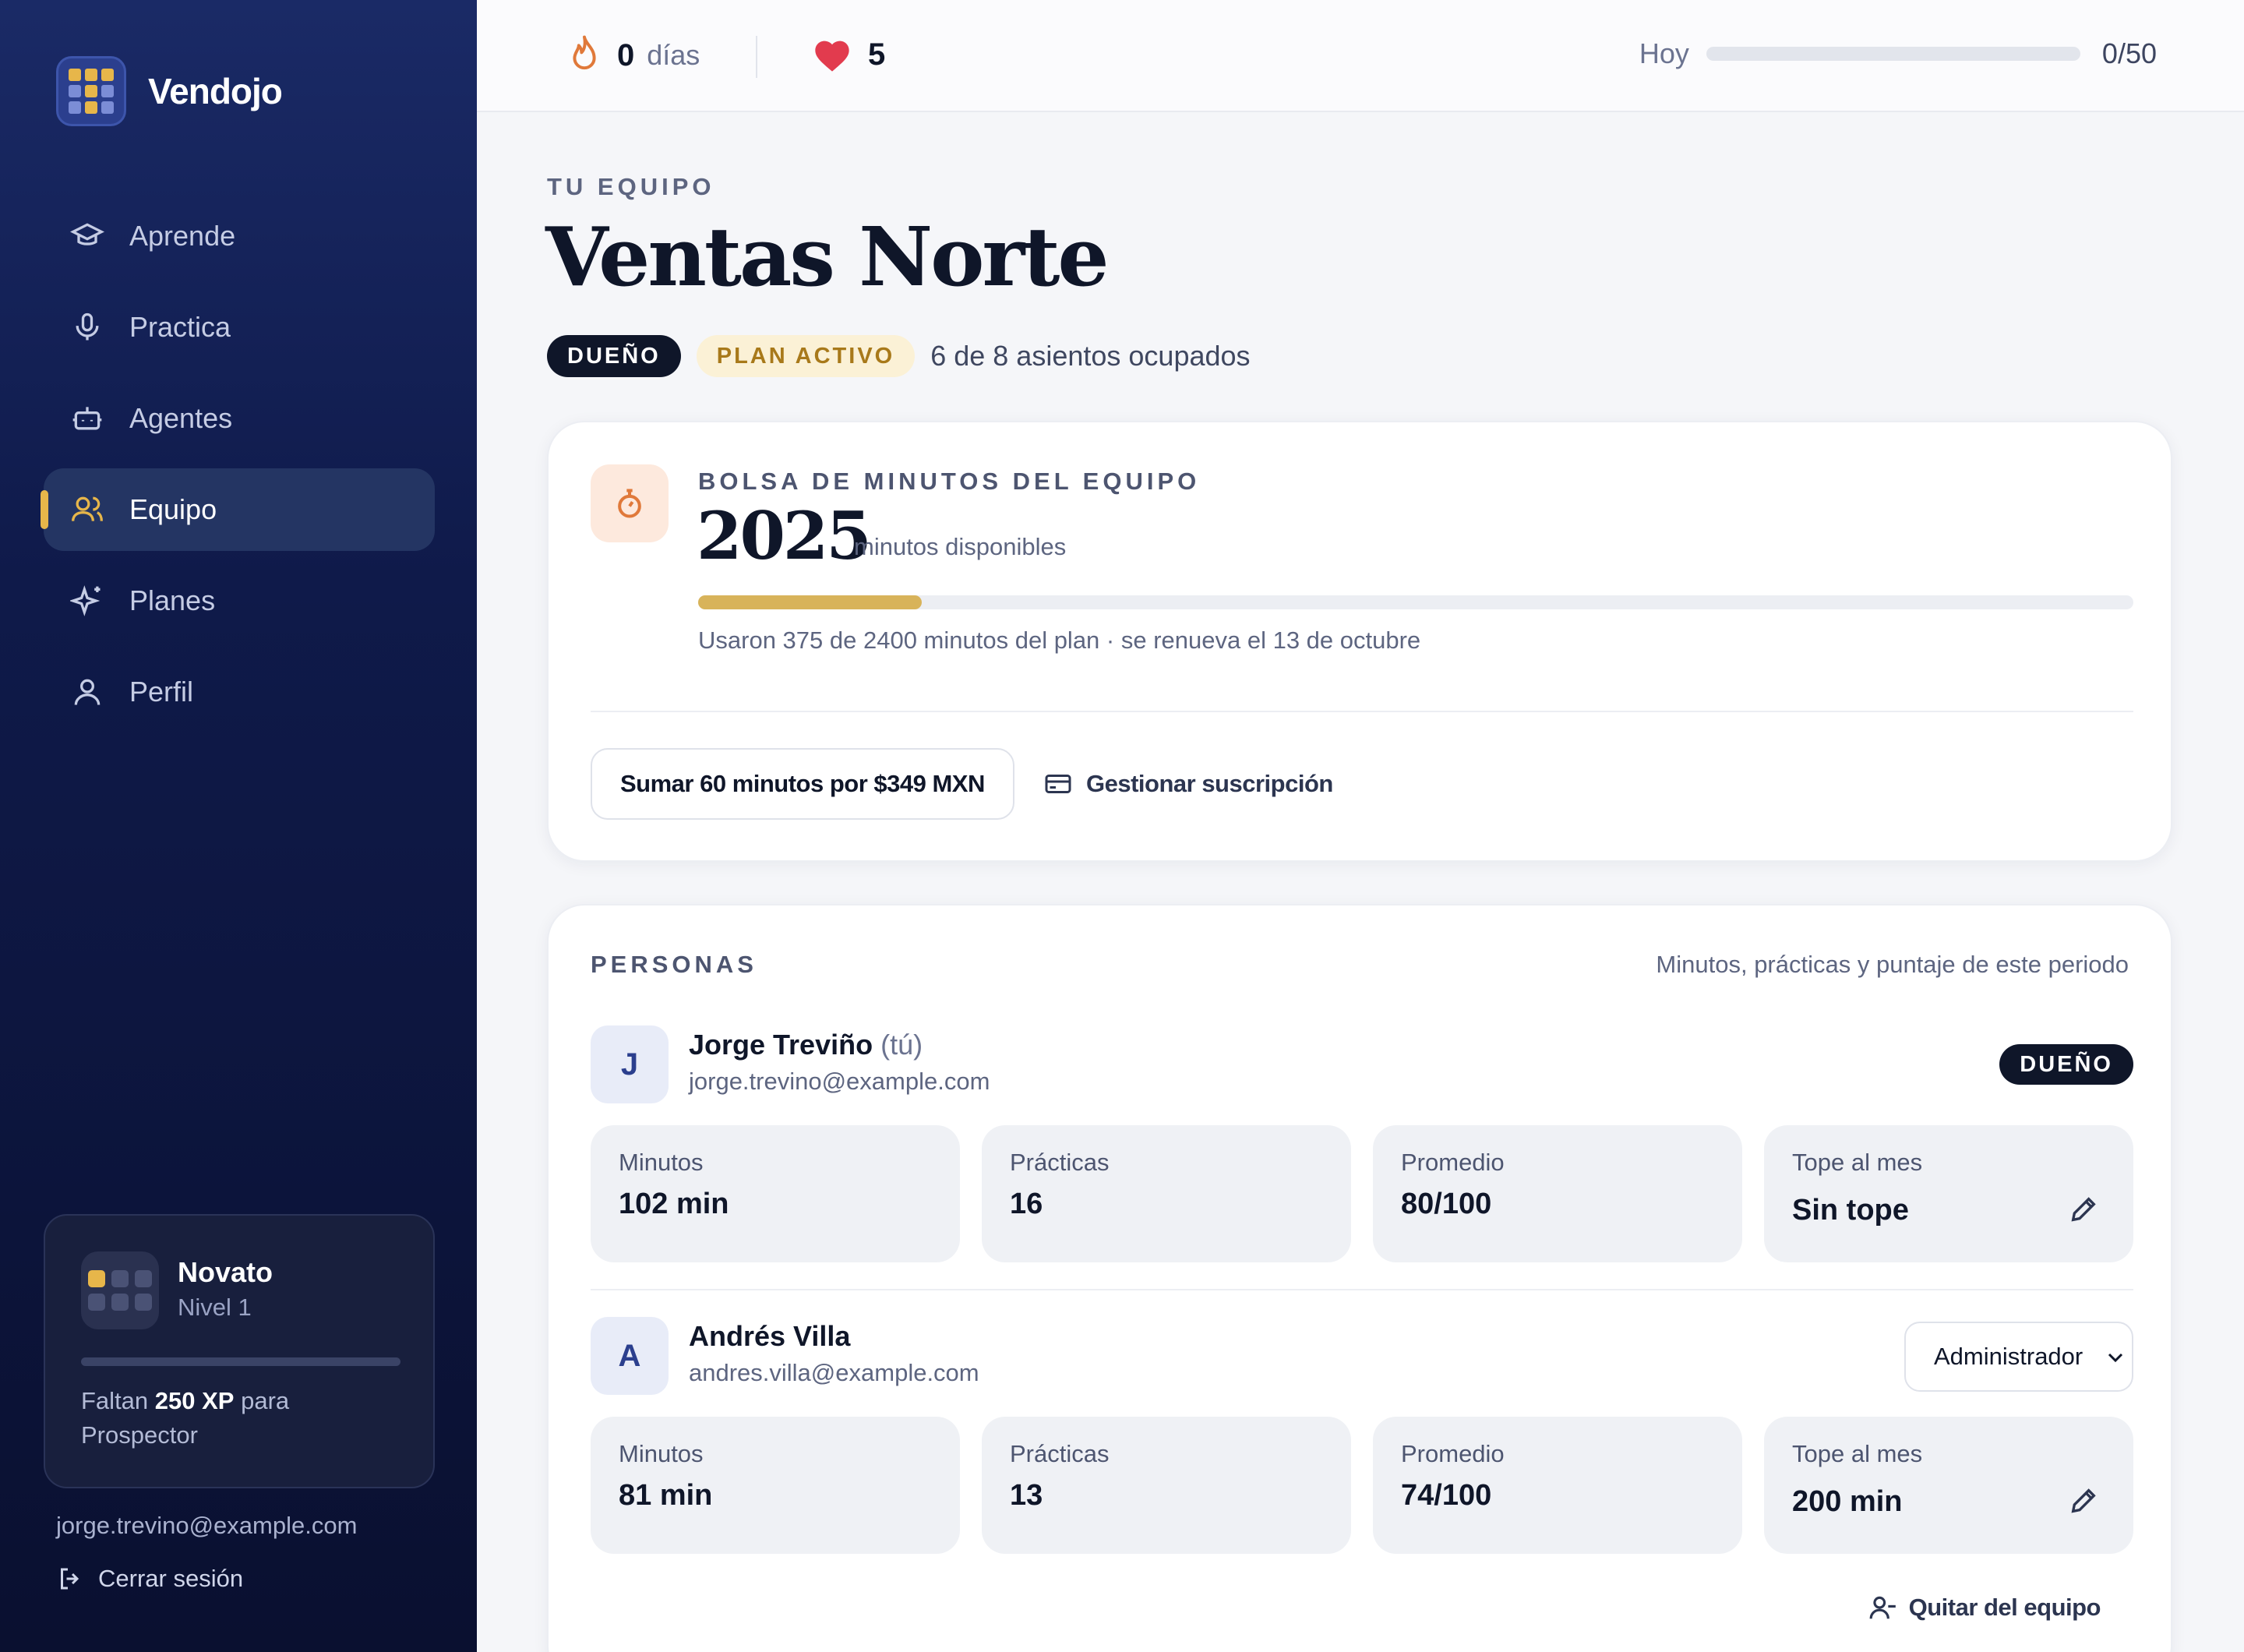  Describe the element at coordinates (115, 1400) in the screenshot. I see `level-note-prefix: Faltan` at that location.